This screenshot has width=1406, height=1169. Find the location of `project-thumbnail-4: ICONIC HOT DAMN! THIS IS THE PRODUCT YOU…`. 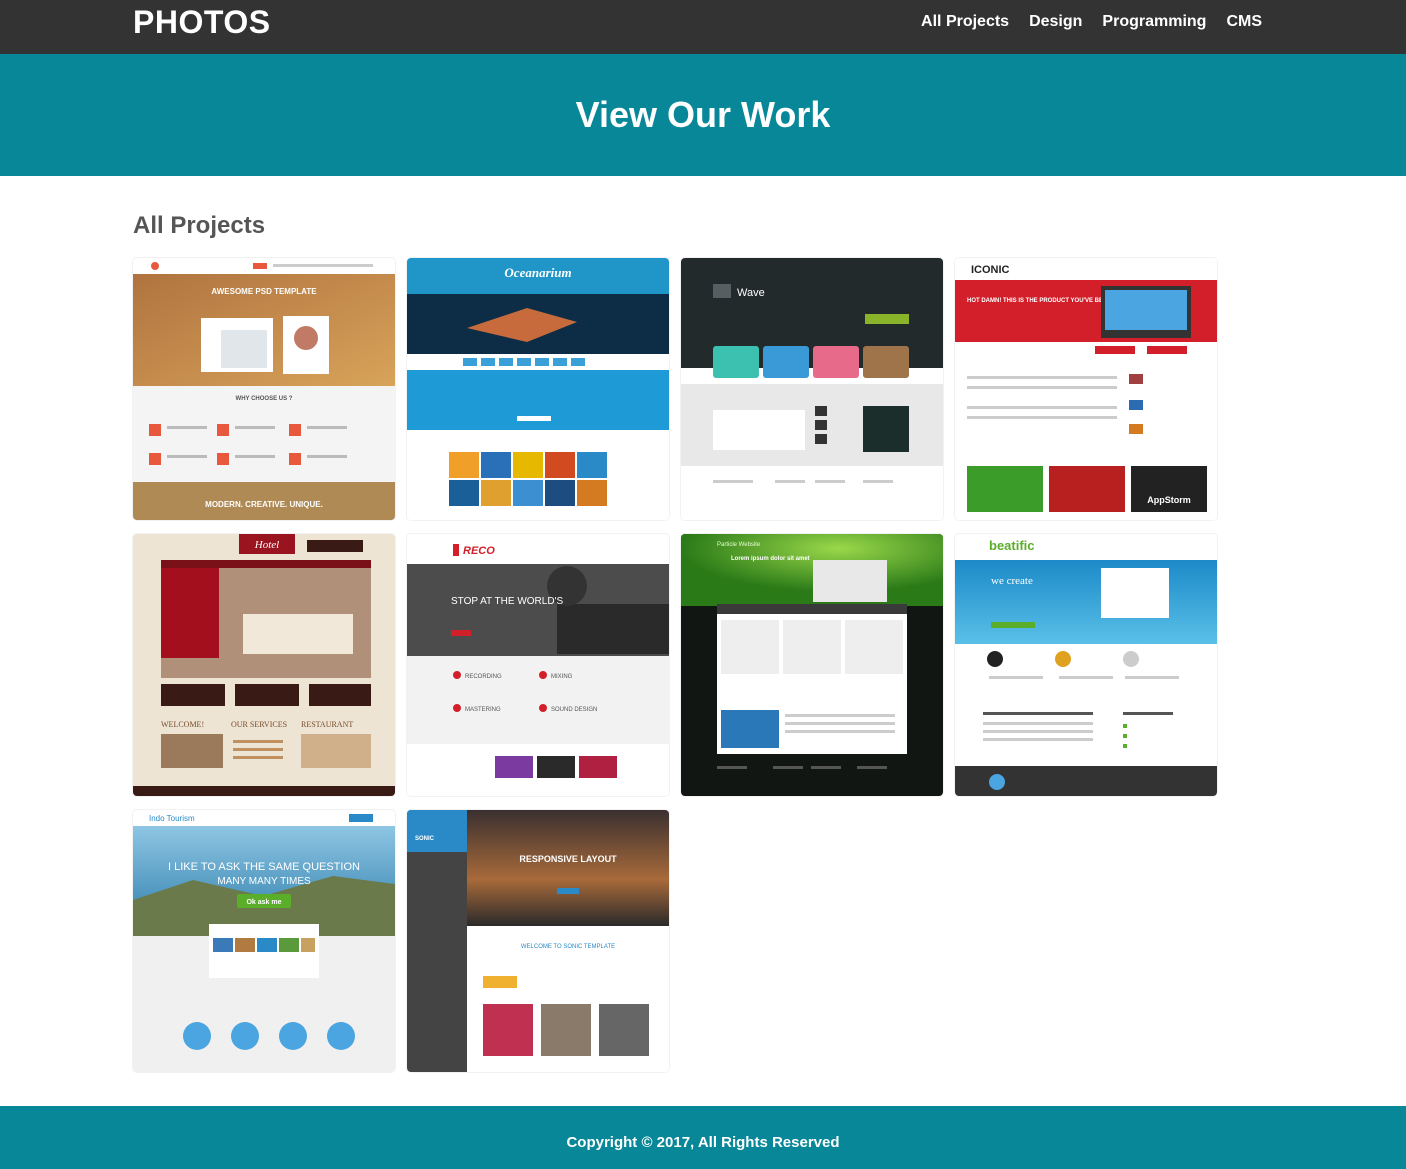

project-thumbnail-4: ICONIC HOT DAMN! THIS IS THE PRODUCT YOU… is located at coordinates (1086, 389).